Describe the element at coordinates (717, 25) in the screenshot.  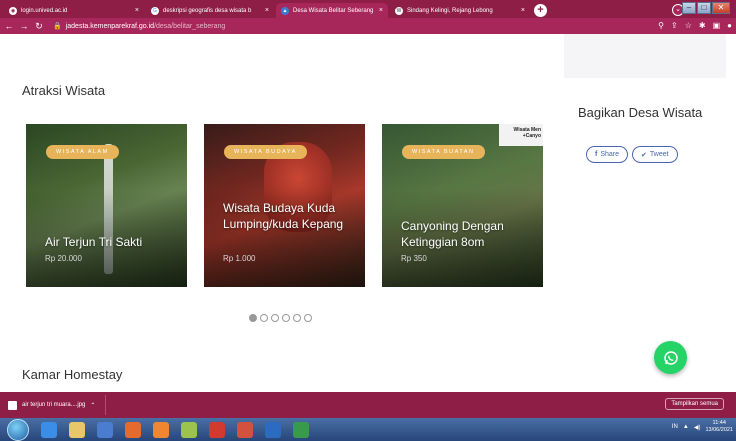
I see `sidepanel-icon: ▣` at that location.